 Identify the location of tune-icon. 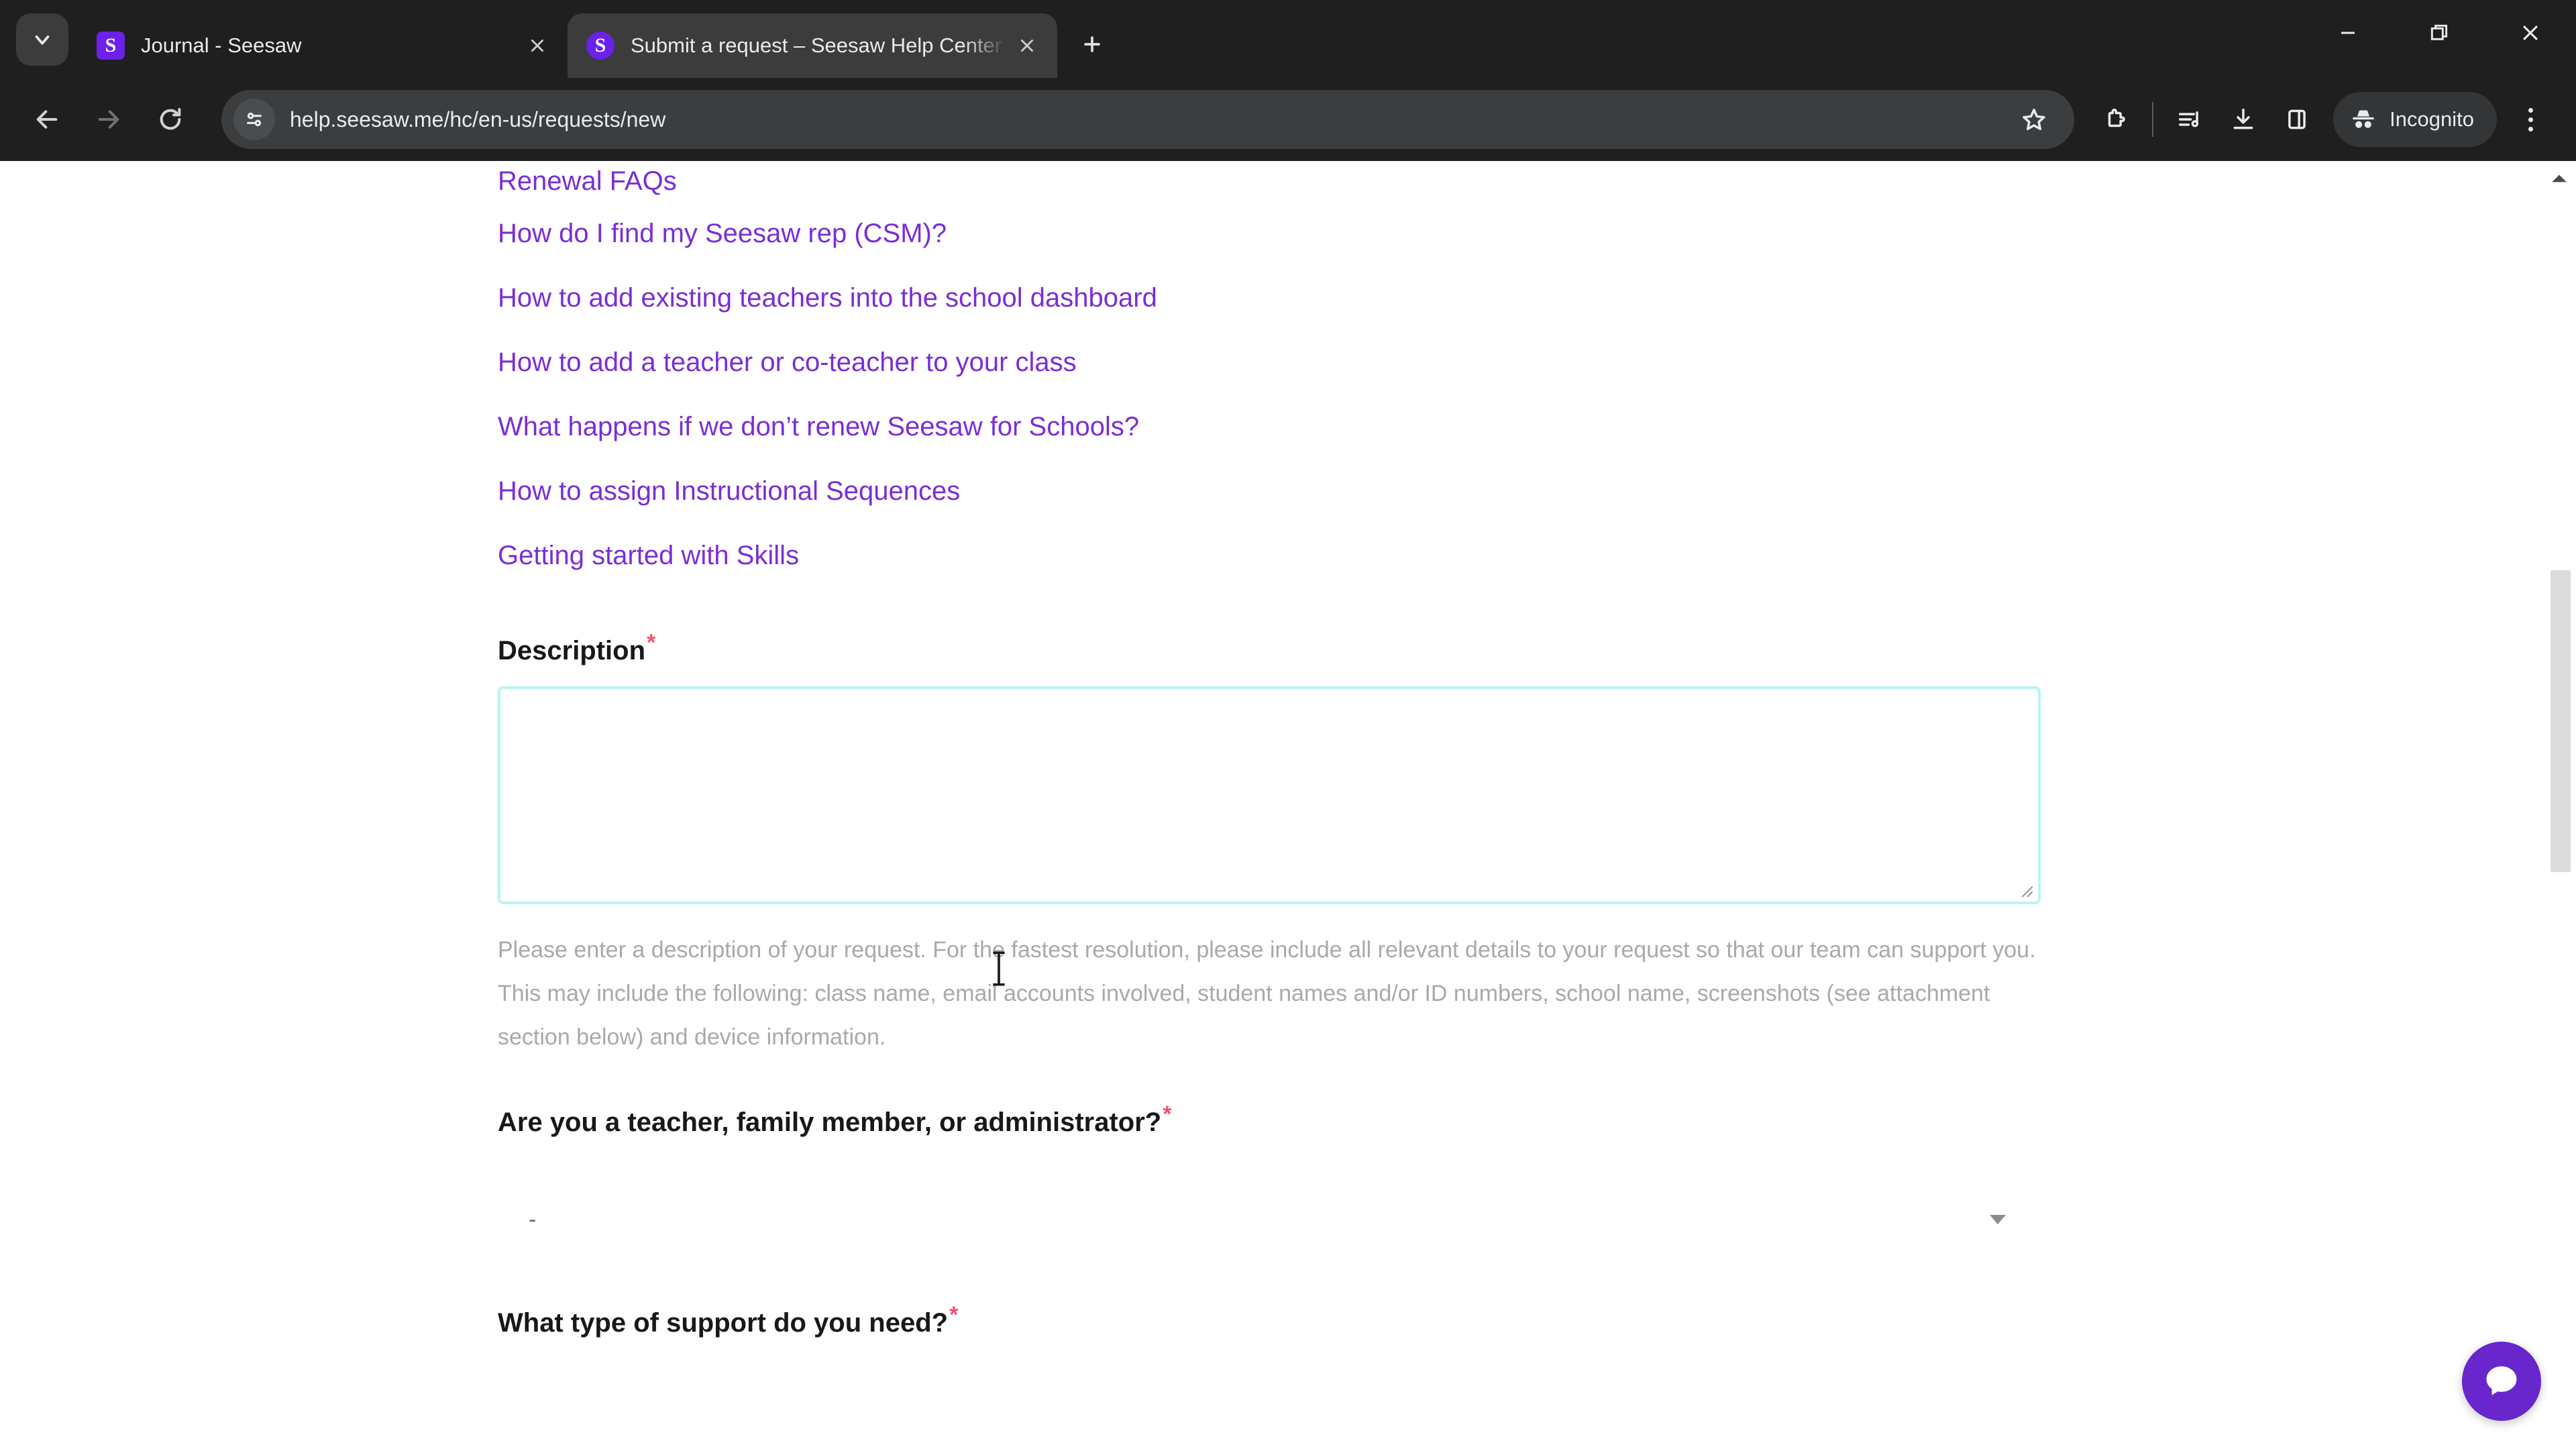
(254, 119).